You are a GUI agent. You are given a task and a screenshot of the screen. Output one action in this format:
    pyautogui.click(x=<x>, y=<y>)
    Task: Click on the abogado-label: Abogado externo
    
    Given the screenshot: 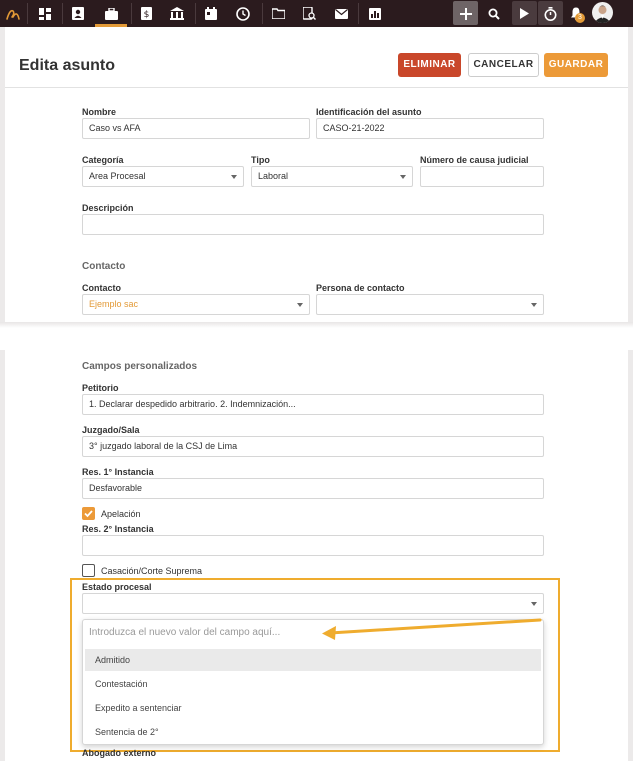 What is the action you would take?
    pyautogui.click(x=119, y=753)
    